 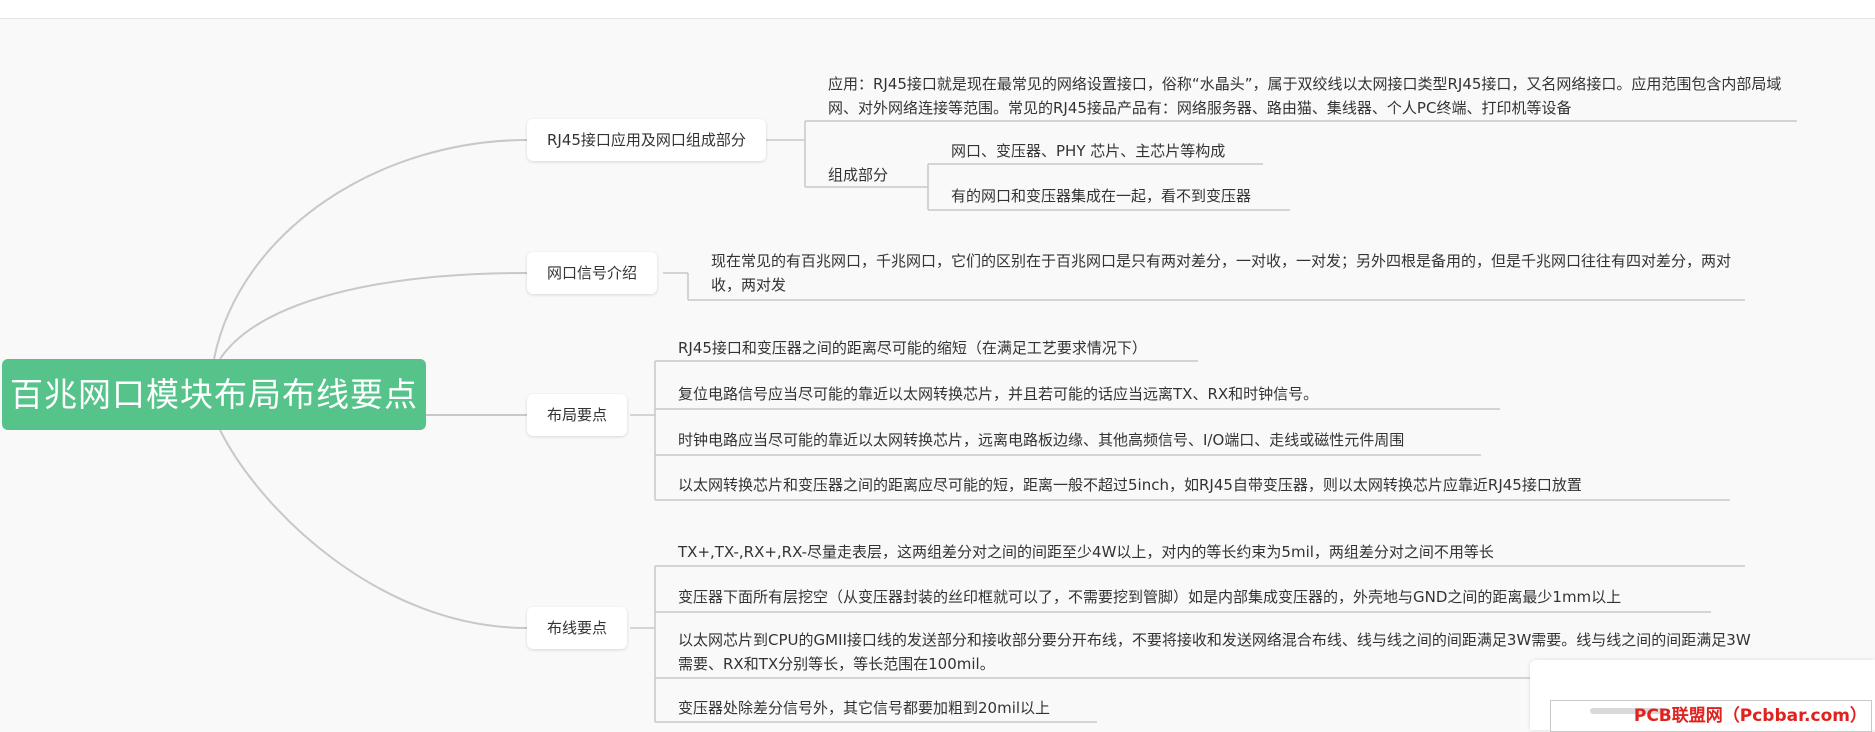 I want to click on layout-item: RJ45接口和变压器之间的距离尽可能的缩短（在满足工艺要求情况下）, so click(x=912, y=348).